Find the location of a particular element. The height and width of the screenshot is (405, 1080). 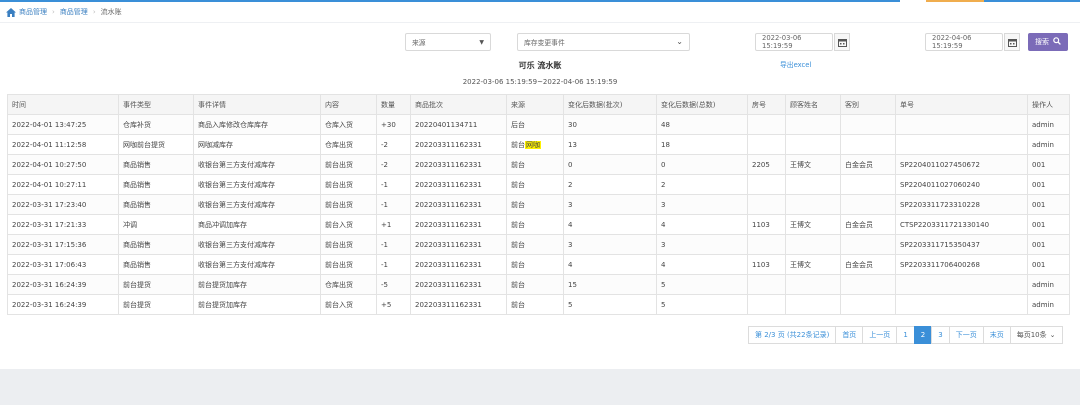

home-icon is located at coordinates (11, 12).